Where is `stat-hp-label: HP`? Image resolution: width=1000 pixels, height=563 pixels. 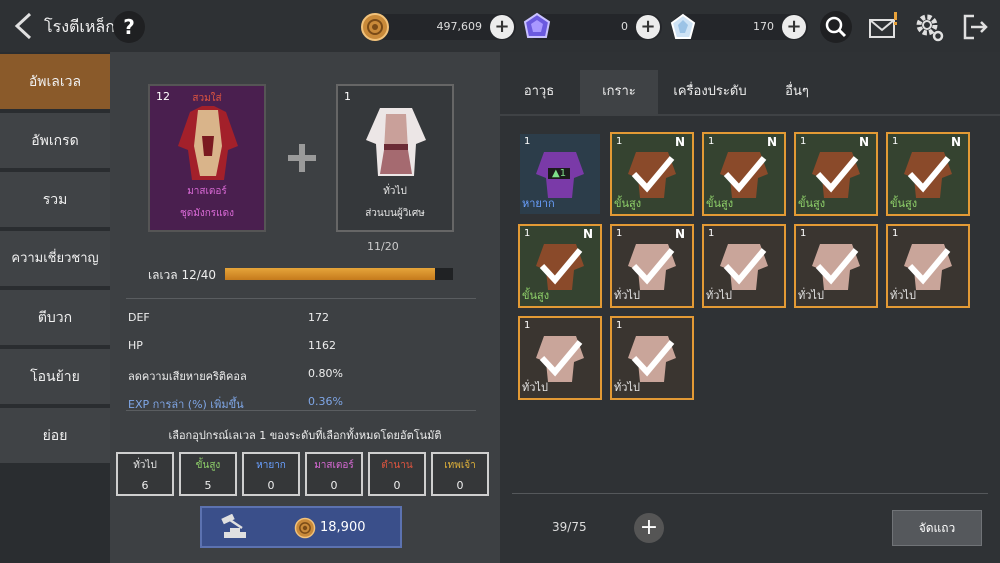
stat-hp-label: HP is located at coordinates (135, 345).